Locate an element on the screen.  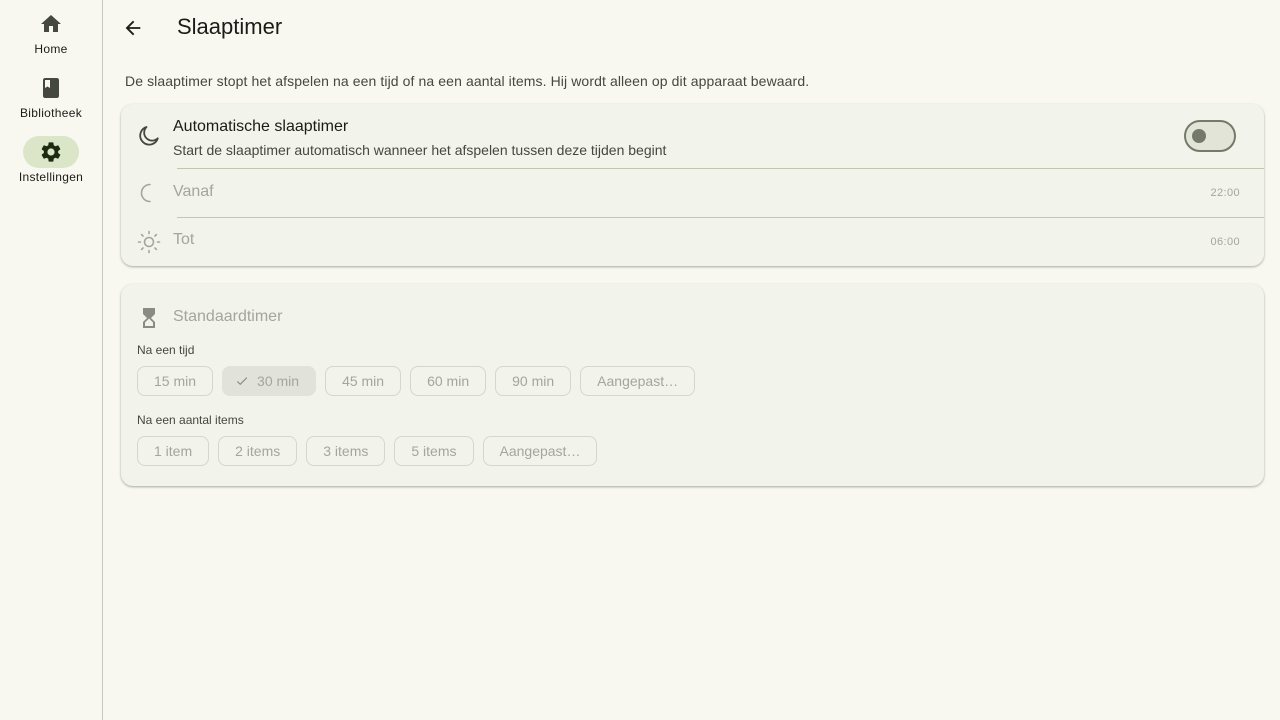
home-icon is located at coordinates (51, 23).